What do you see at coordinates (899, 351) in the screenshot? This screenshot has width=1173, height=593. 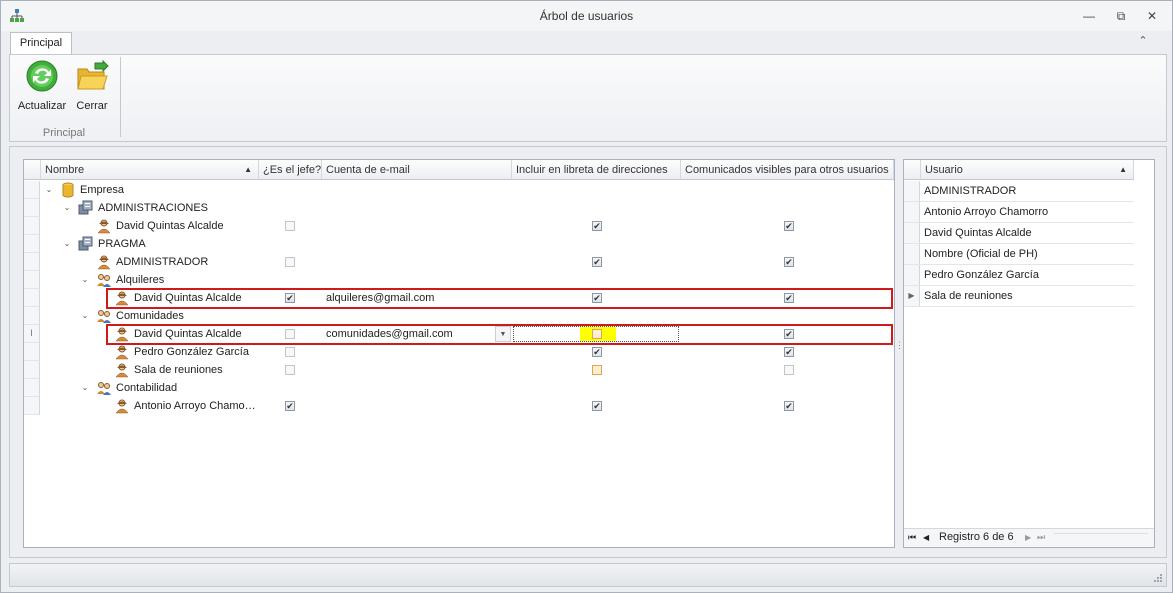 I see `splitter-handle: ⋮` at bounding box center [899, 351].